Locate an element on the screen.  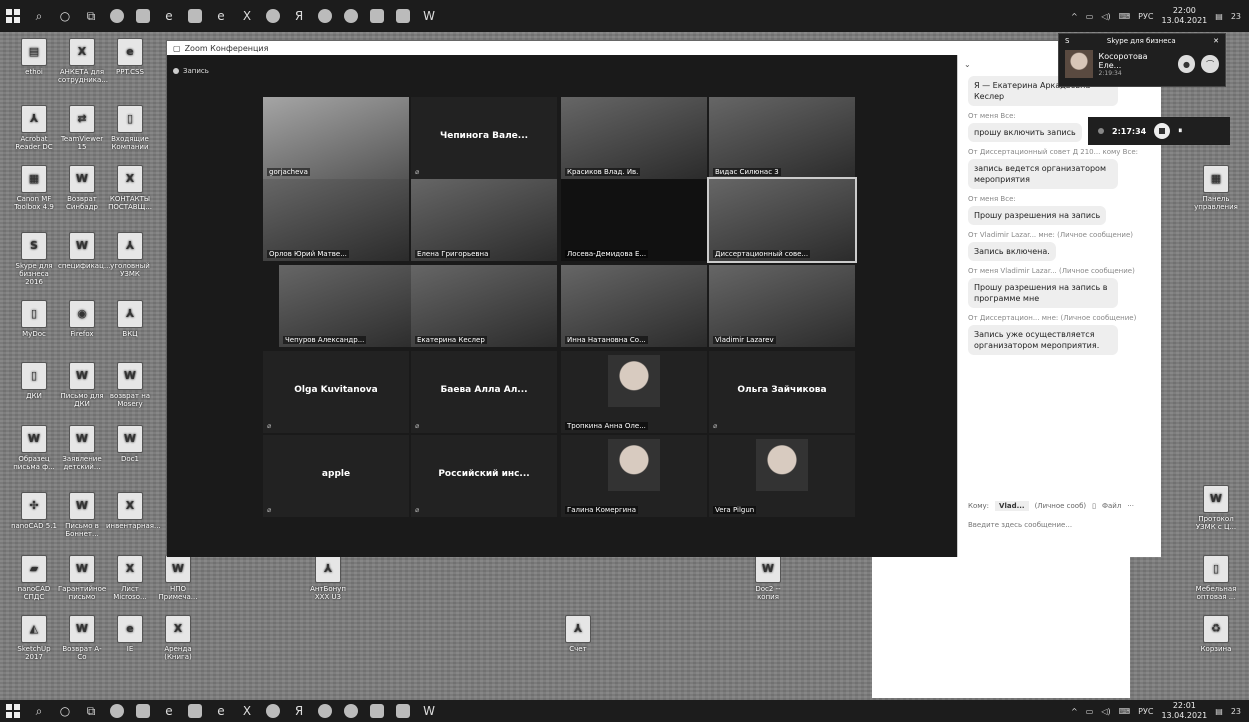
desktop-icon: ⅄ ВКЦ is located at coordinates (130, 319).